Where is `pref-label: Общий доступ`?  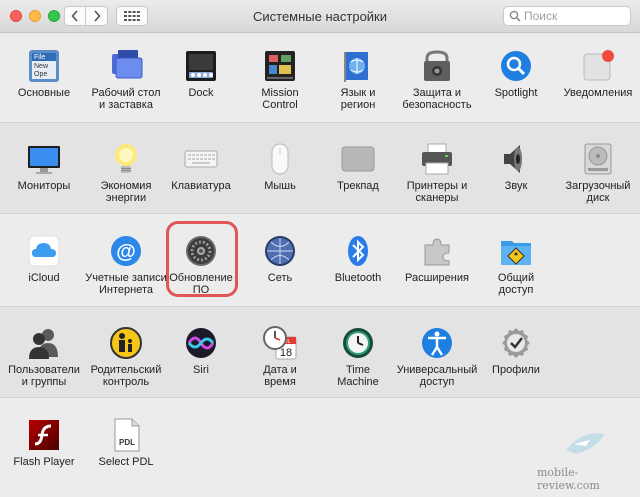 pref-label: Общий доступ is located at coordinates (516, 284).